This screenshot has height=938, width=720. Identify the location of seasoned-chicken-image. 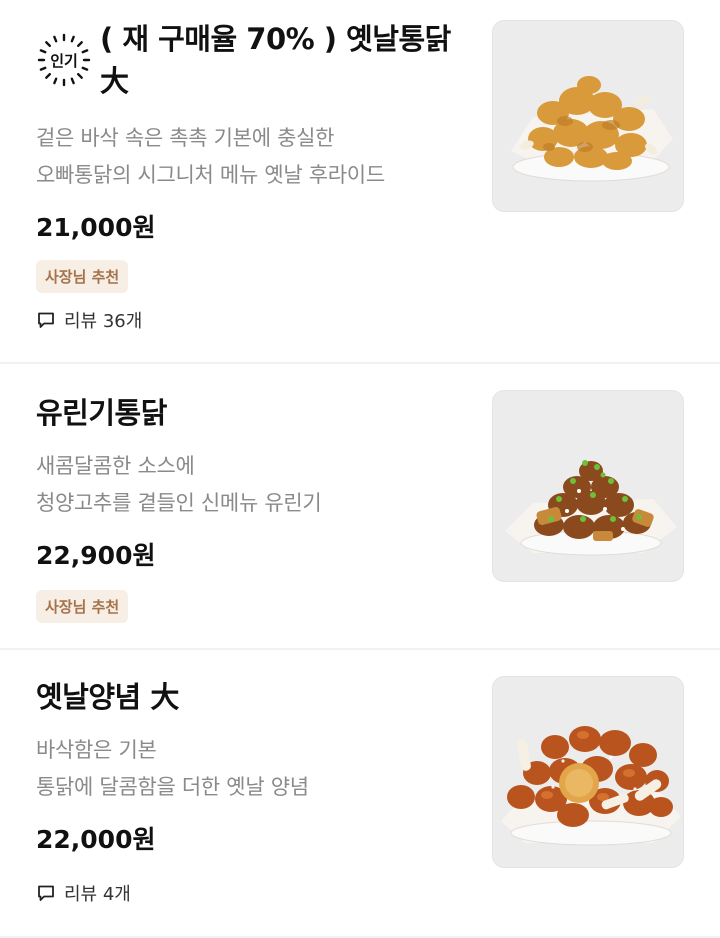
(588, 772).